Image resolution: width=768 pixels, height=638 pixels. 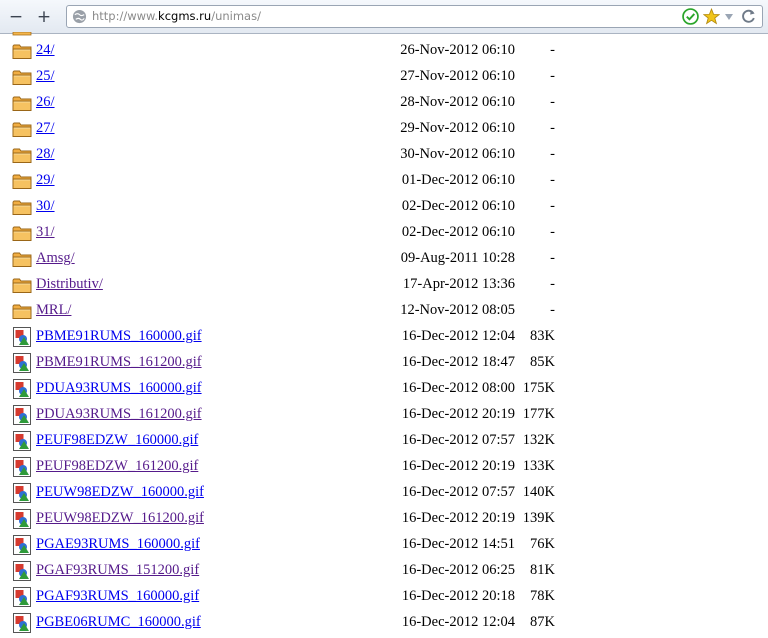 What do you see at coordinates (538, 518) in the screenshot?
I see `file-size: 139K` at bounding box center [538, 518].